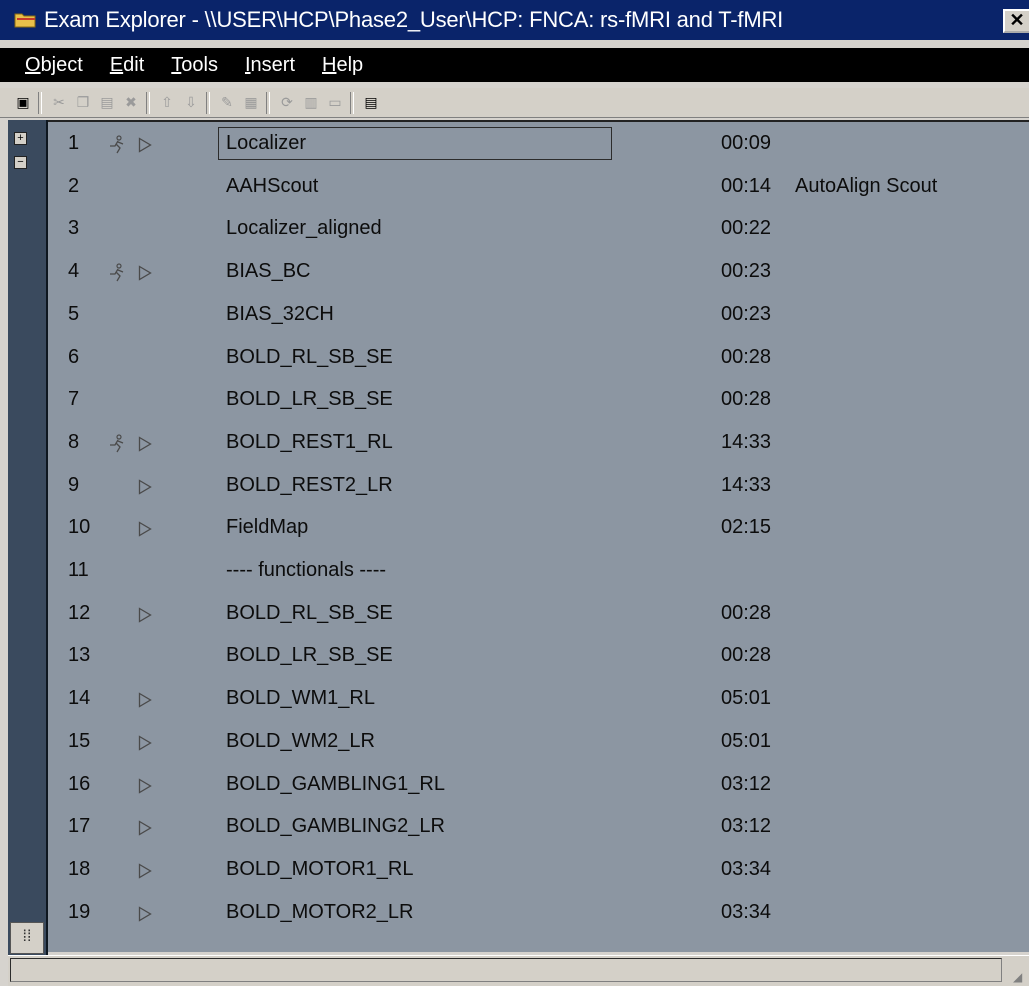 This screenshot has width=1029, height=986. What do you see at coordinates (538, 485) in the screenshot?
I see `protocol-row: 9 BOLD_REST2_LR 14:33` at bounding box center [538, 485].